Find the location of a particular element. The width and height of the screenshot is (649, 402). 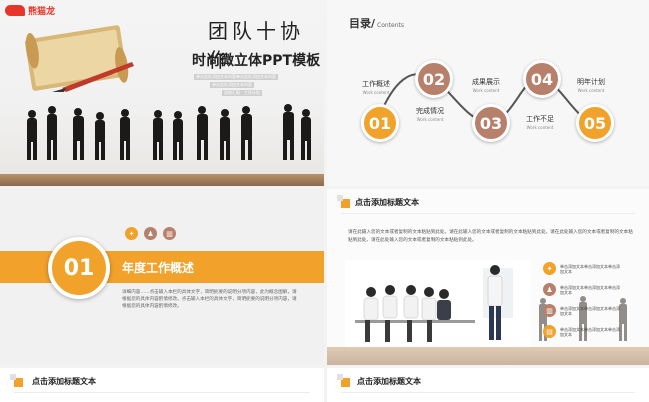

toc-circle-03: 03 is located at coordinates (491, 123).